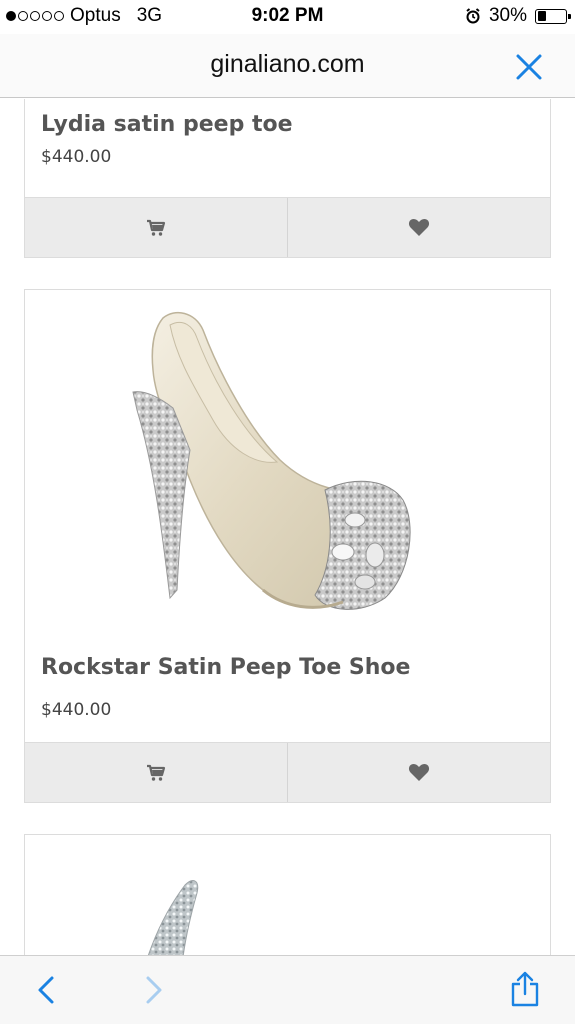  What do you see at coordinates (553, 16) in the screenshot?
I see `battery-icon` at bounding box center [553, 16].